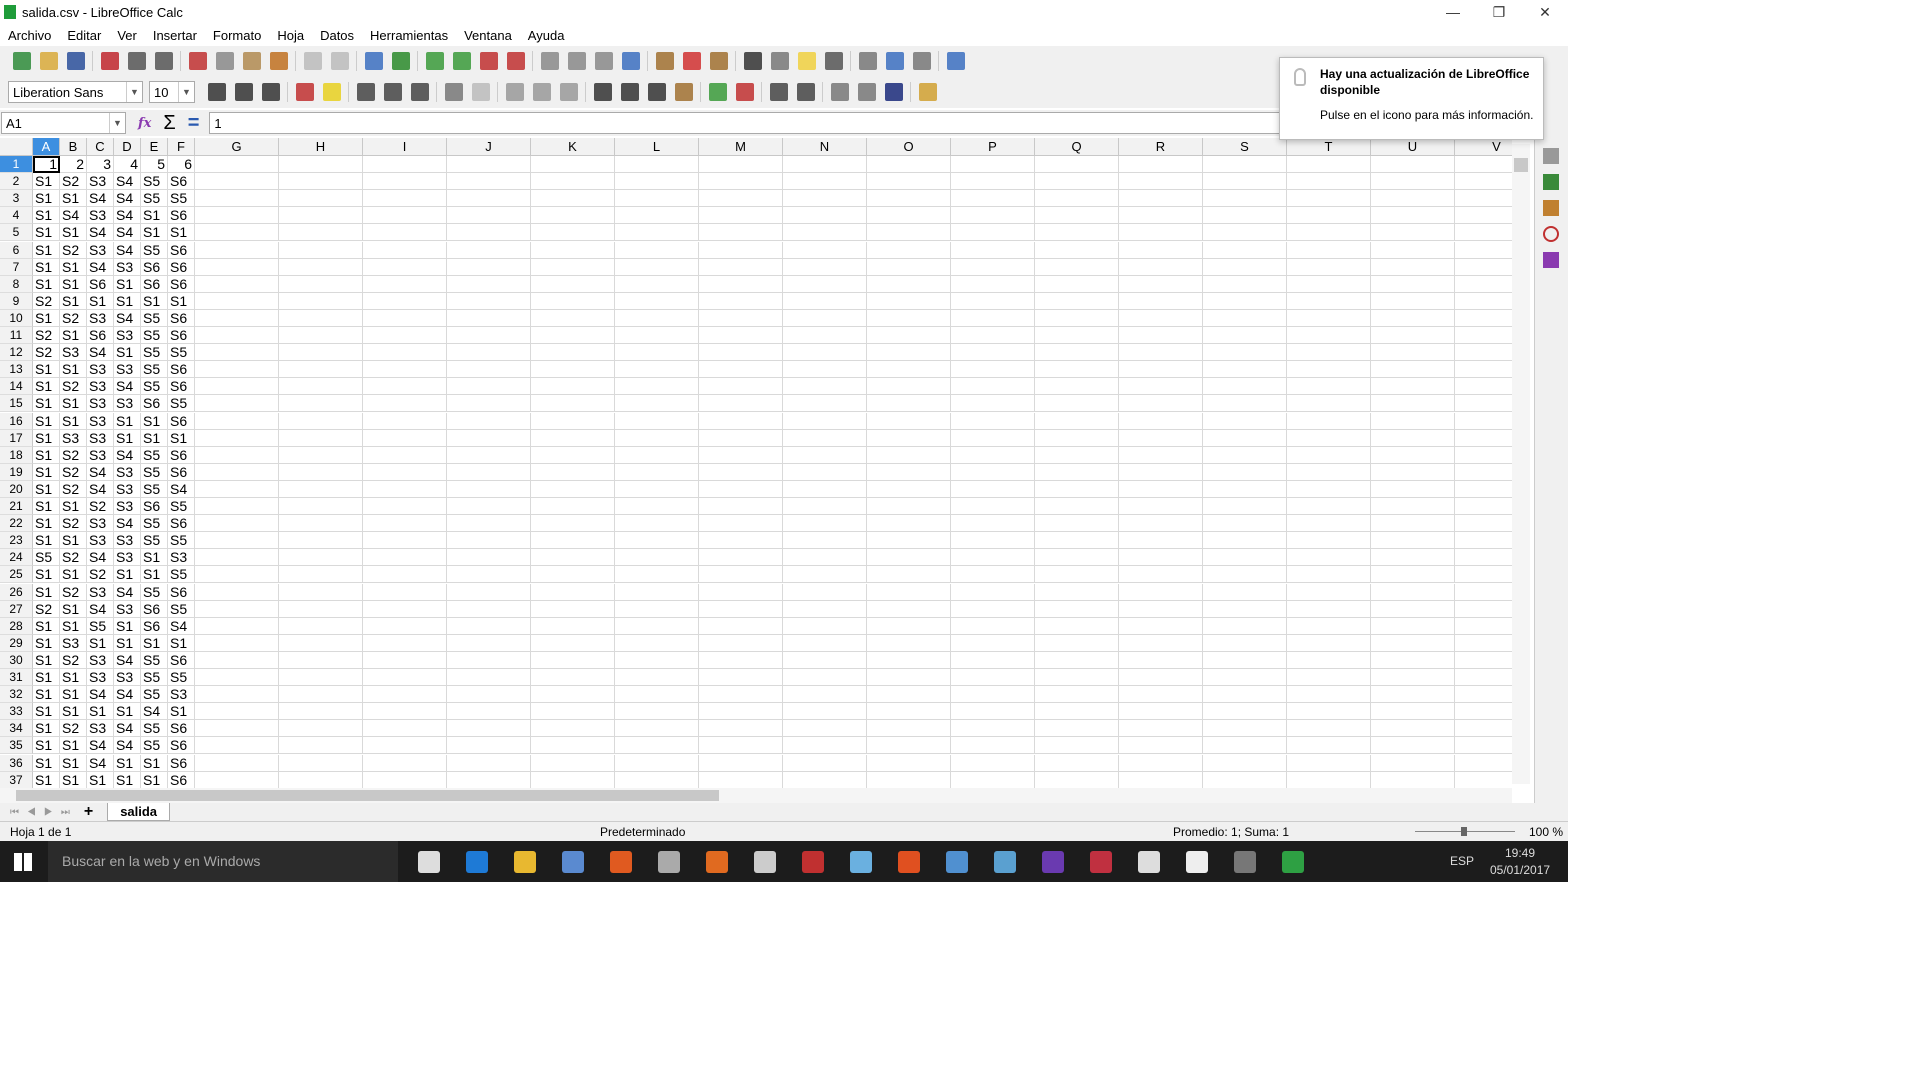 The image size is (1920, 1080). I want to click on windows-start-icon, so click(23, 862).